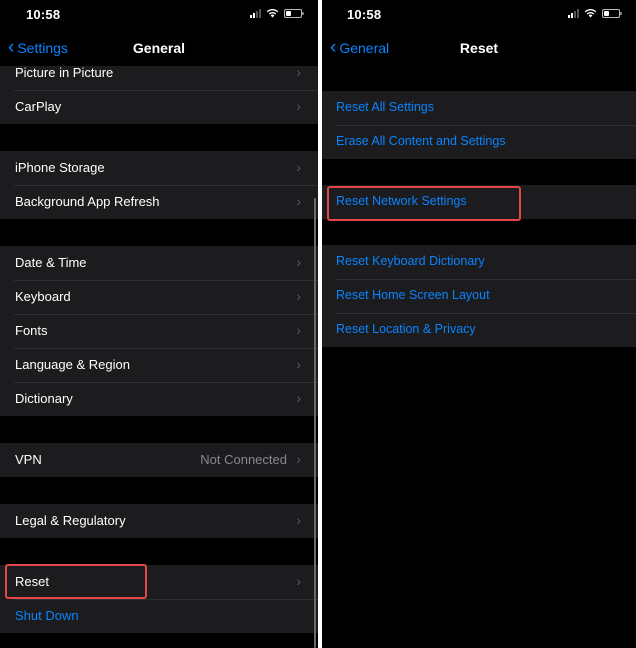 The width and height of the screenshot is (636, 648). What do you see at coordinates (410, 261) in the screenshot?
I see `row-label: Reset Keyboard Dictionary` at bounding box center [410, 261].